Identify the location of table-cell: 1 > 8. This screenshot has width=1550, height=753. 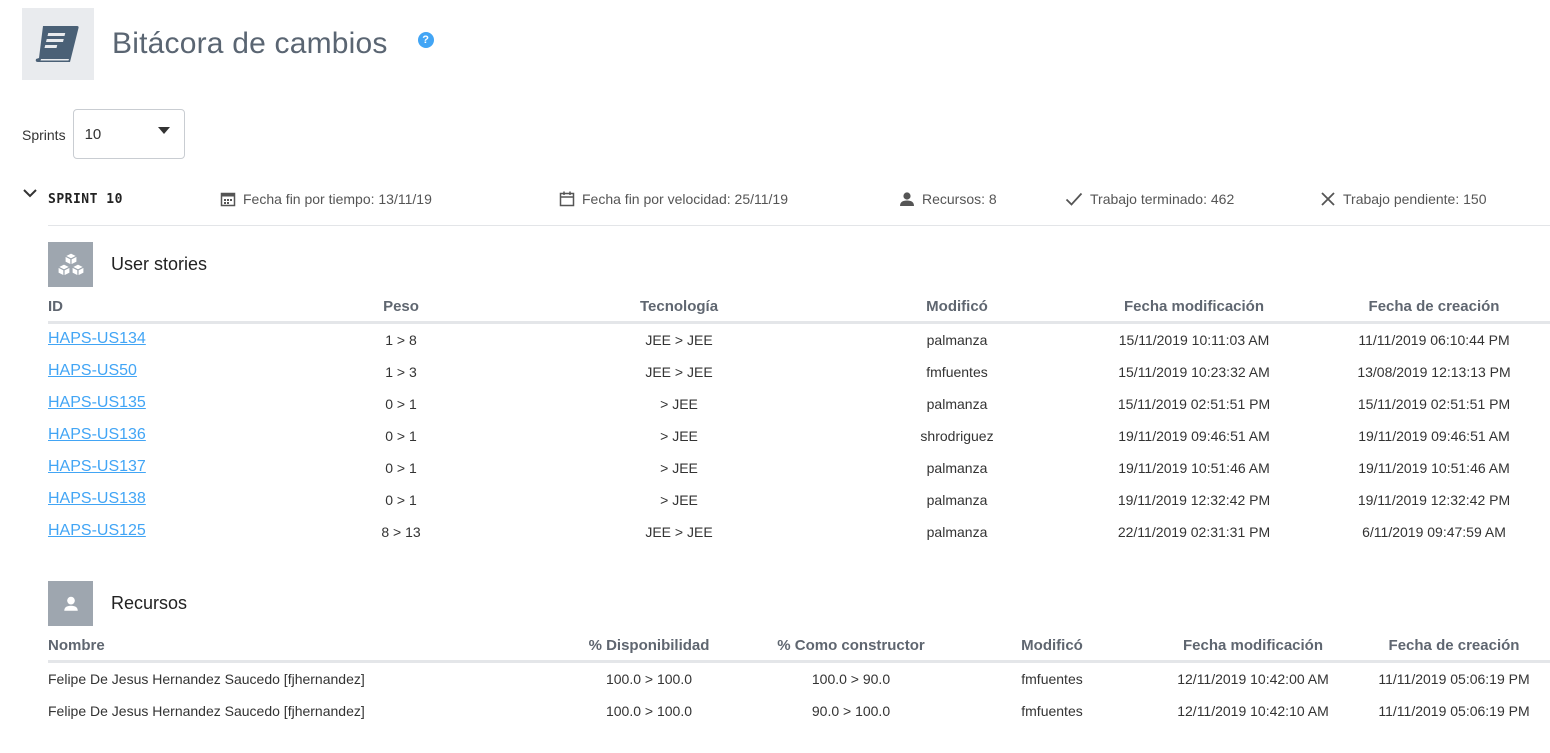
(401, 340).